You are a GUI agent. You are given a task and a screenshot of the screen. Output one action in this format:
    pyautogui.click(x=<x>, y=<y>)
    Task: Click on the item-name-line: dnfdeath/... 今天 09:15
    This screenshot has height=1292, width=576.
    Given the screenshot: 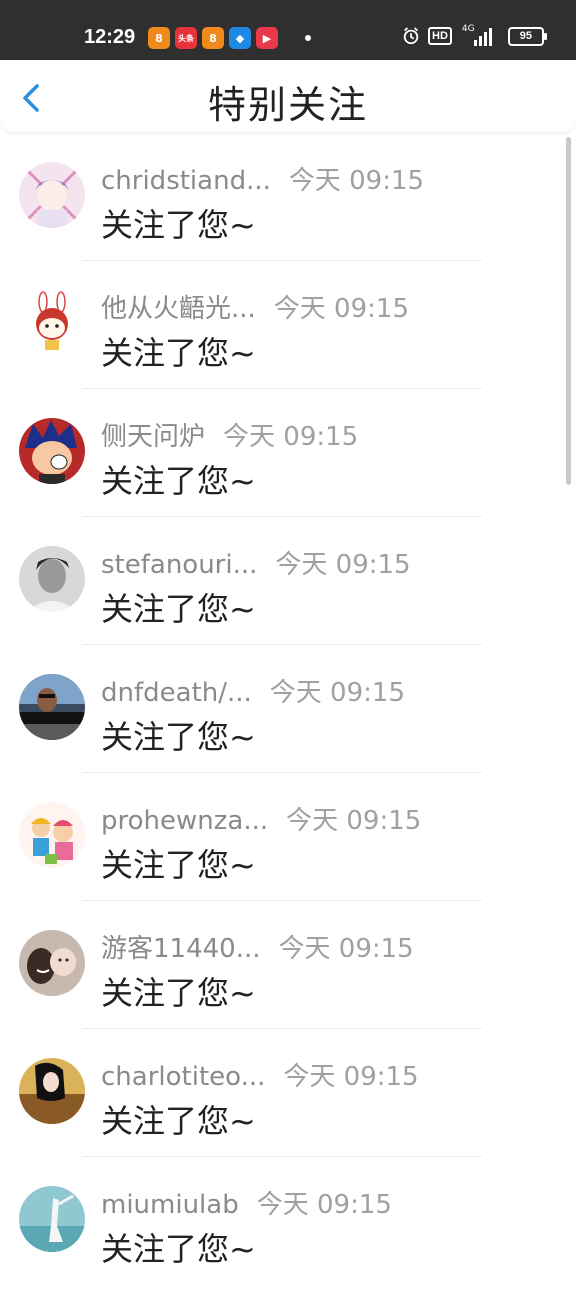 What is the action you would take?
    pyautogui.click(x=253, y=690)
    